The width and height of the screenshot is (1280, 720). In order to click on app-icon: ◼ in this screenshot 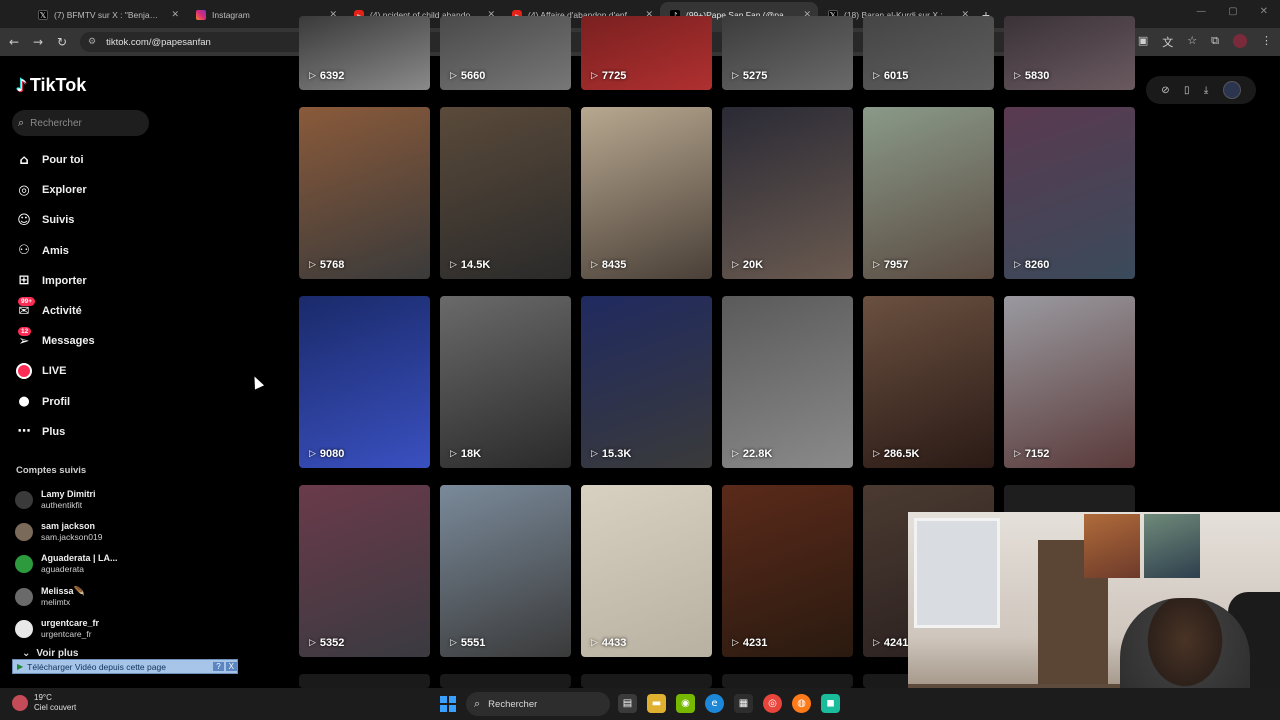, I will do `click(830, 703)`.